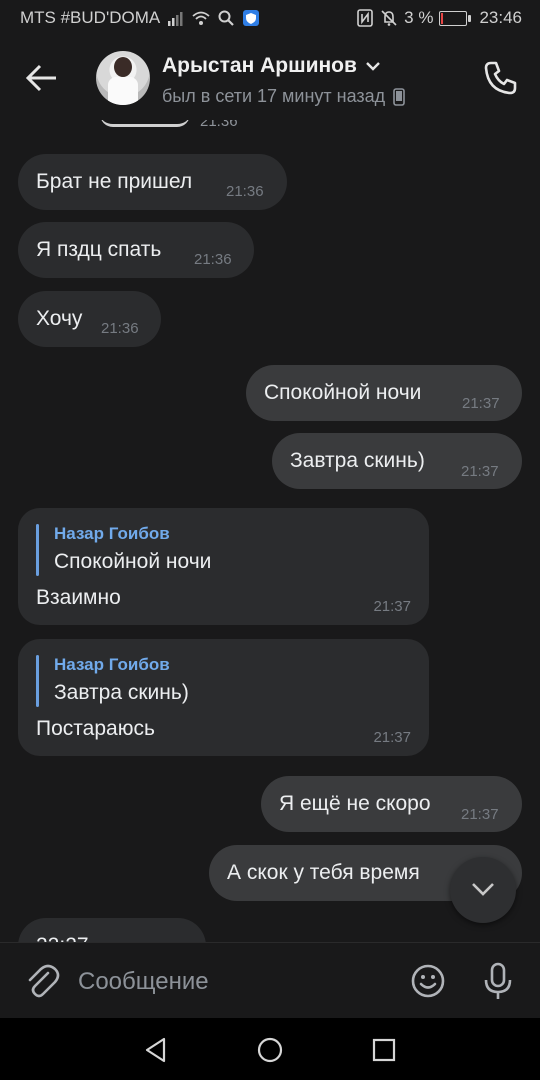 The height and width of the screenshot is (1080, 540). What do you see at coordinates (78, 597) in the screenshot?
I see `message-text: Взаимно` at bounding box center [78, 597].